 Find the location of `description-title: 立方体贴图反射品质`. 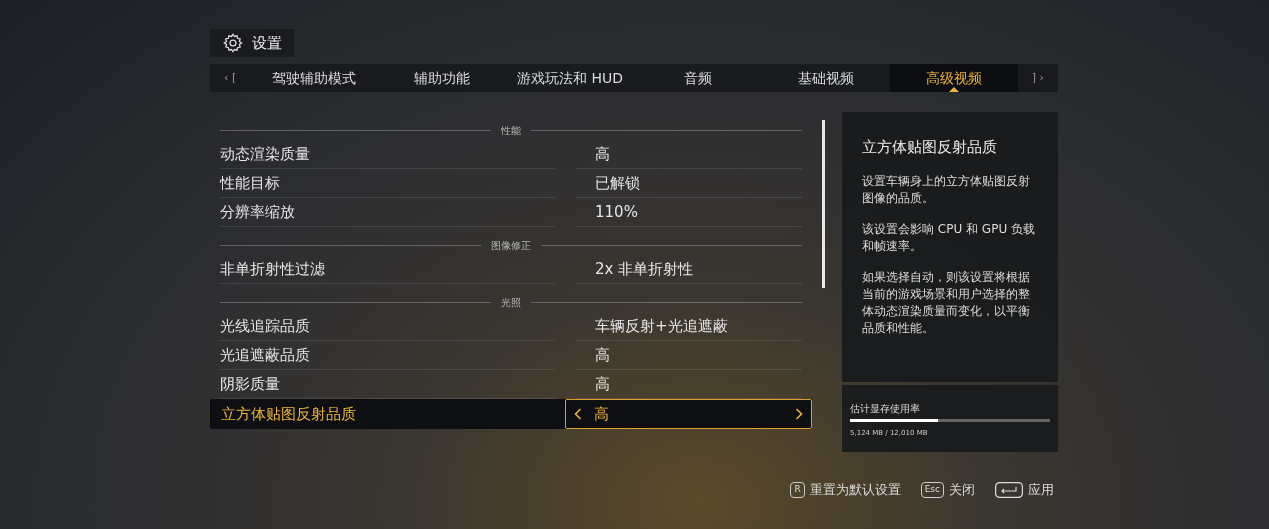

description-title: 立方体贴图反射品质 is located at coordinates (930, 147).